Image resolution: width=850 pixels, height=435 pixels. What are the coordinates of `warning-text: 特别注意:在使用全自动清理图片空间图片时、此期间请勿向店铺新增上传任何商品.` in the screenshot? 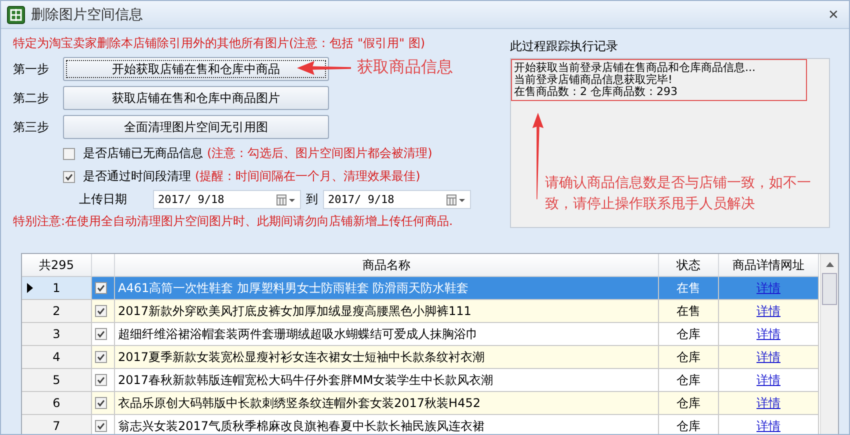 It's located at (233, 221).